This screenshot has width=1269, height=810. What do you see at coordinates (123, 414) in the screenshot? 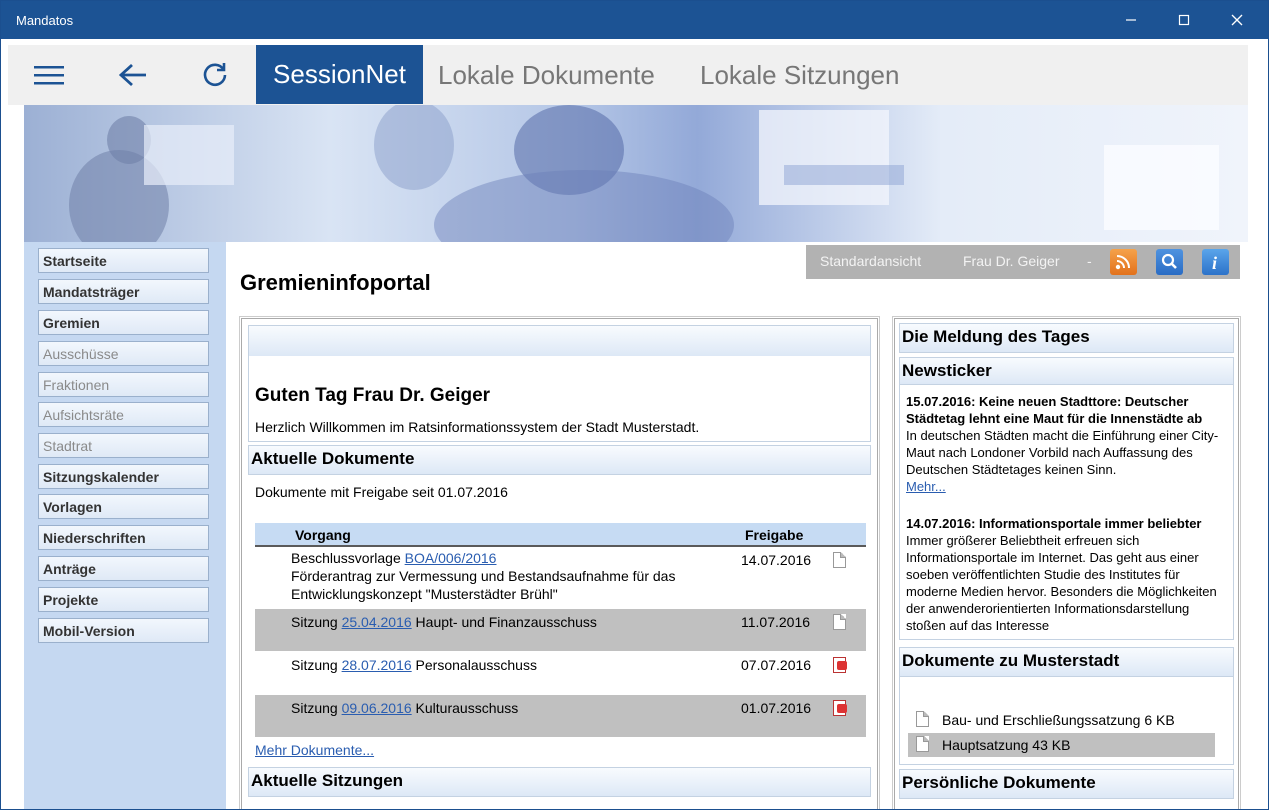
I see `sidebar-item-6: Aufsichtsräte` at bounding box center [123, 414].